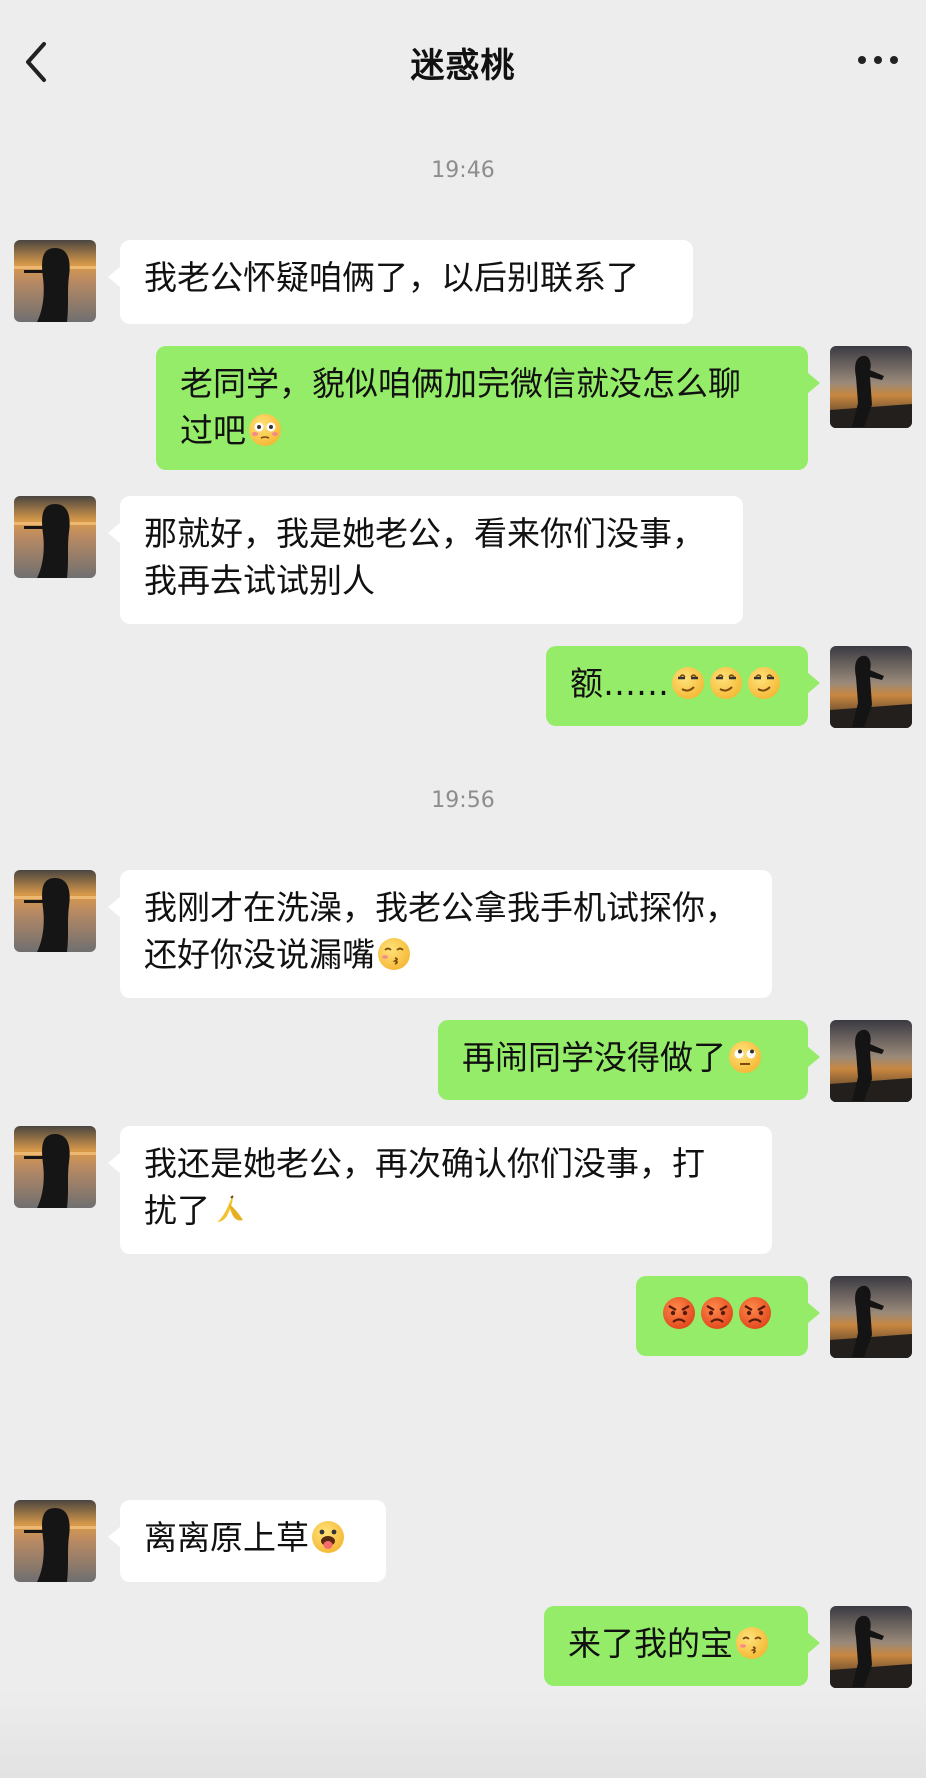 The height and width of the screenshot is (1778, 926). I want to click on more-options-icon, so click(878, 60).